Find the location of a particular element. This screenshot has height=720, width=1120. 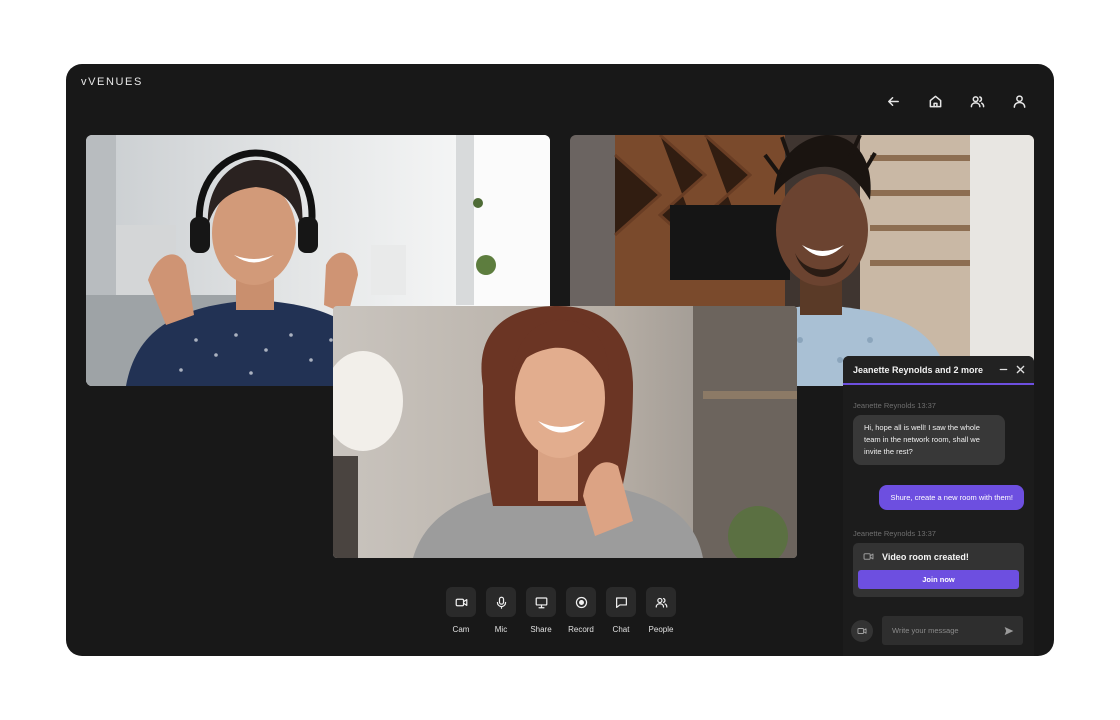

people-control: People is located at coordinates (661, 610).